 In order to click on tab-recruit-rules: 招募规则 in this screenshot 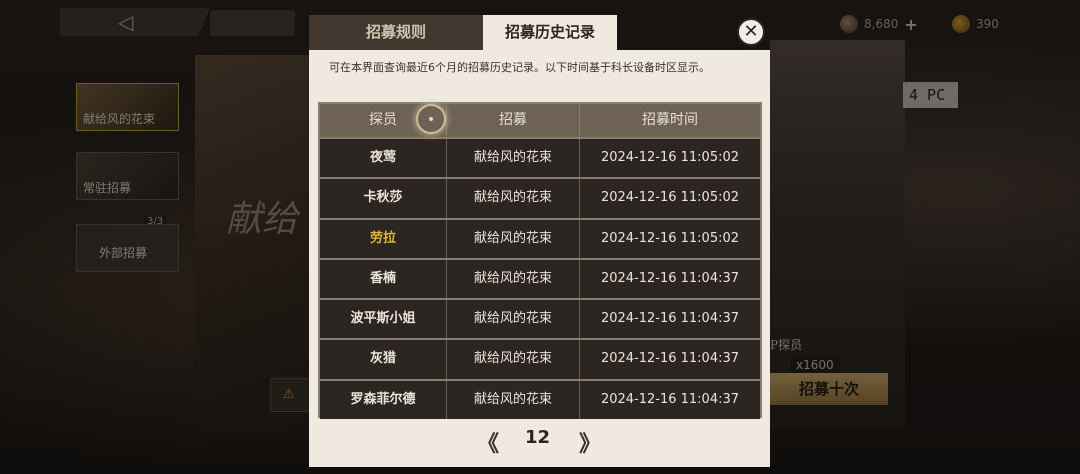, I will do `click(396, 32)`.